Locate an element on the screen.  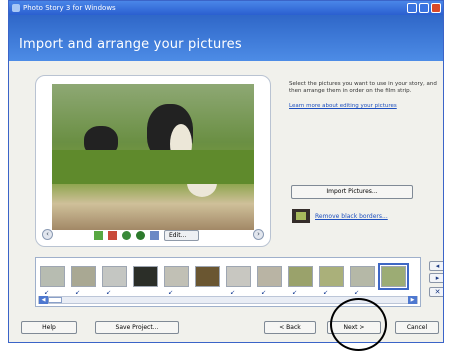
page-header: Import and arrange your pictures is located at coordinates (226, 38).